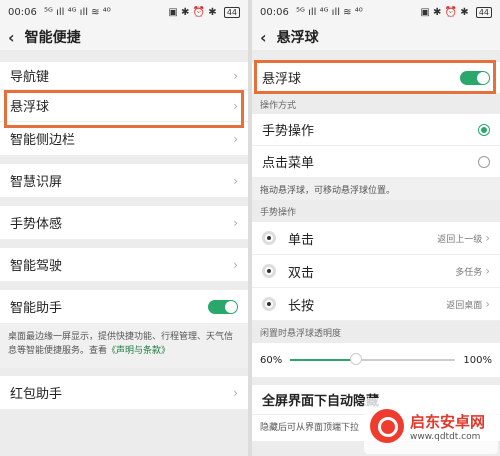 This screenshot has width=500, height=456. Describe the element at coordinates (460, 240) in the screenshot. I see `gesture-value: 返回上一级` at that location.